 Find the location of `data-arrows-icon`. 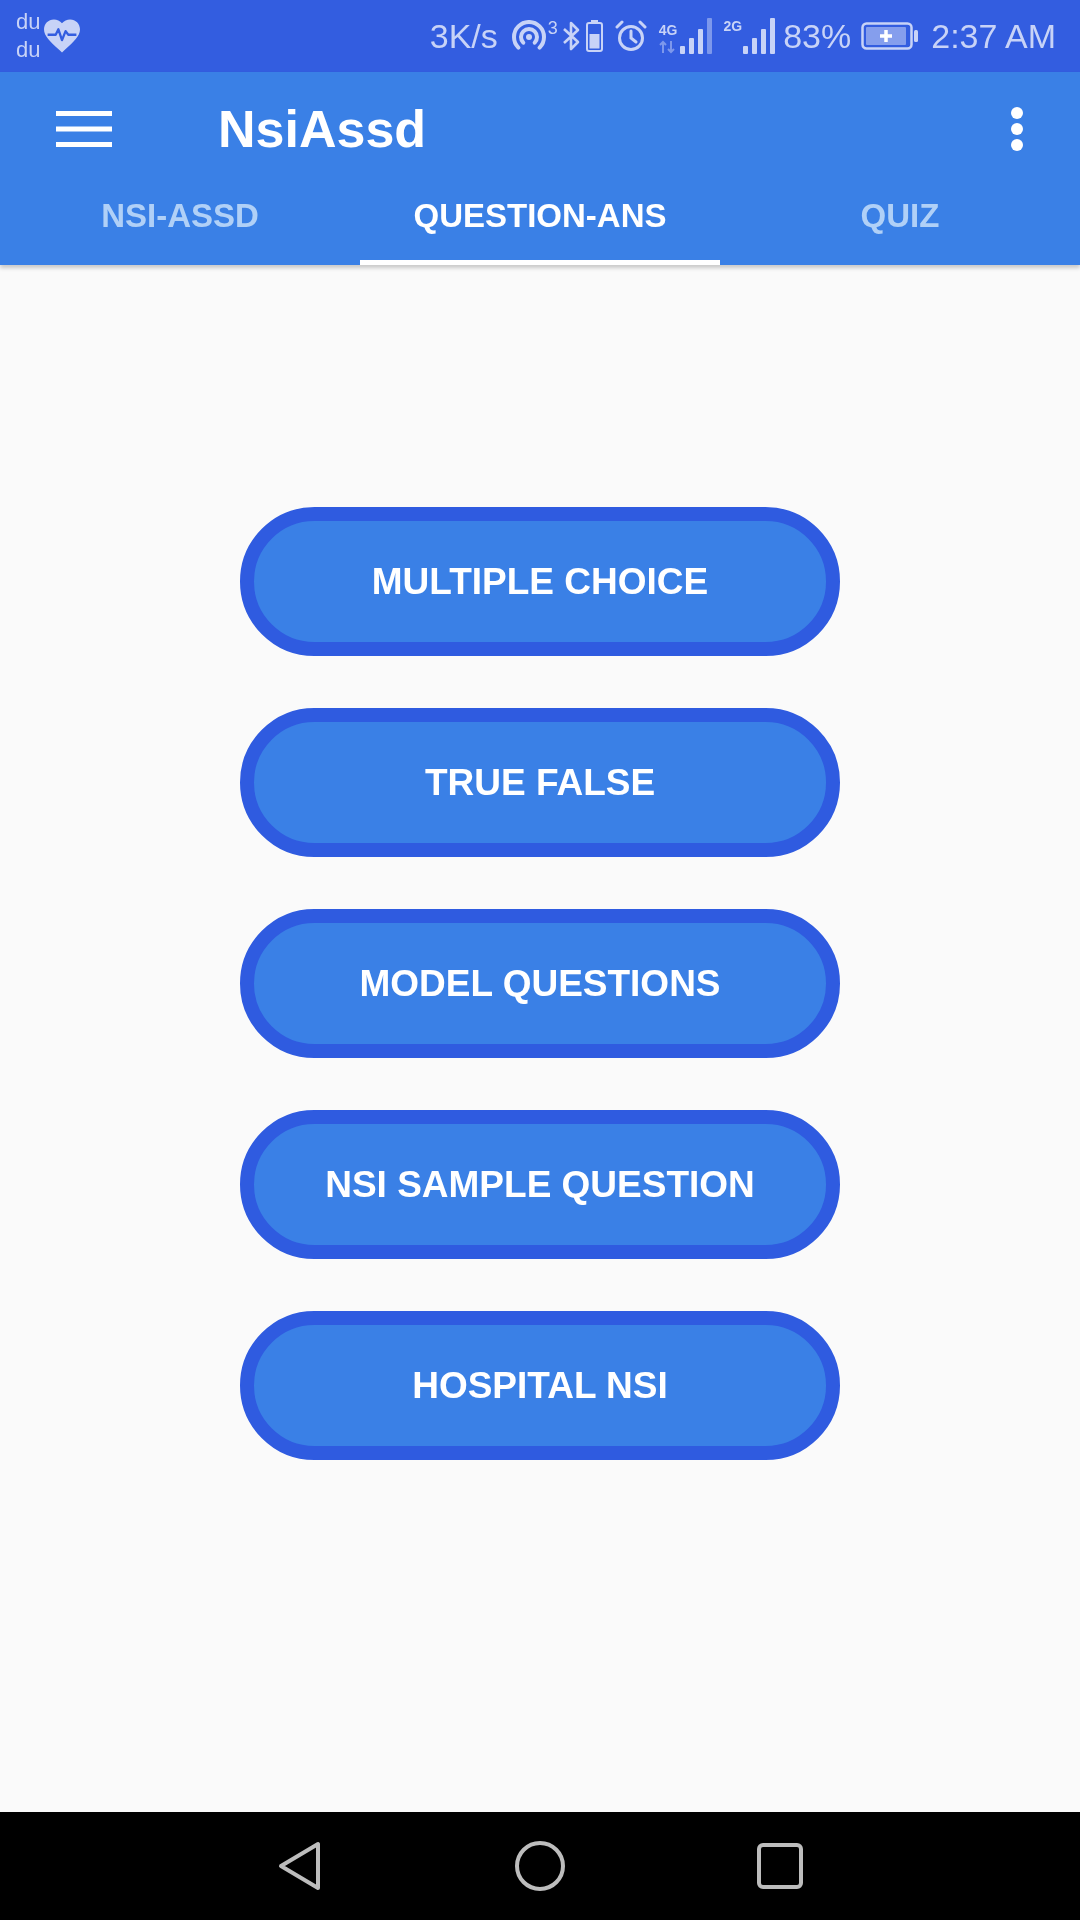

data-arrows-icon is located at coordinates (666, 47).